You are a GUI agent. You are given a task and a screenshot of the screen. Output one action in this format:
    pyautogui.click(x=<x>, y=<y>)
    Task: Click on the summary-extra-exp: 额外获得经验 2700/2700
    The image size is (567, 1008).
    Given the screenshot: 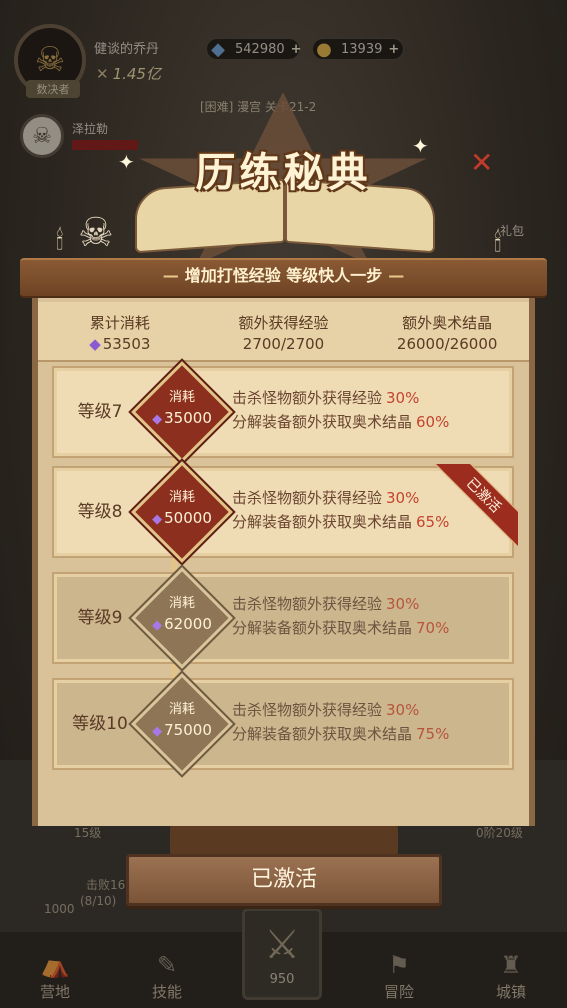 What is the action you would take?
    pyautogui.click(x=284, y=331)
    